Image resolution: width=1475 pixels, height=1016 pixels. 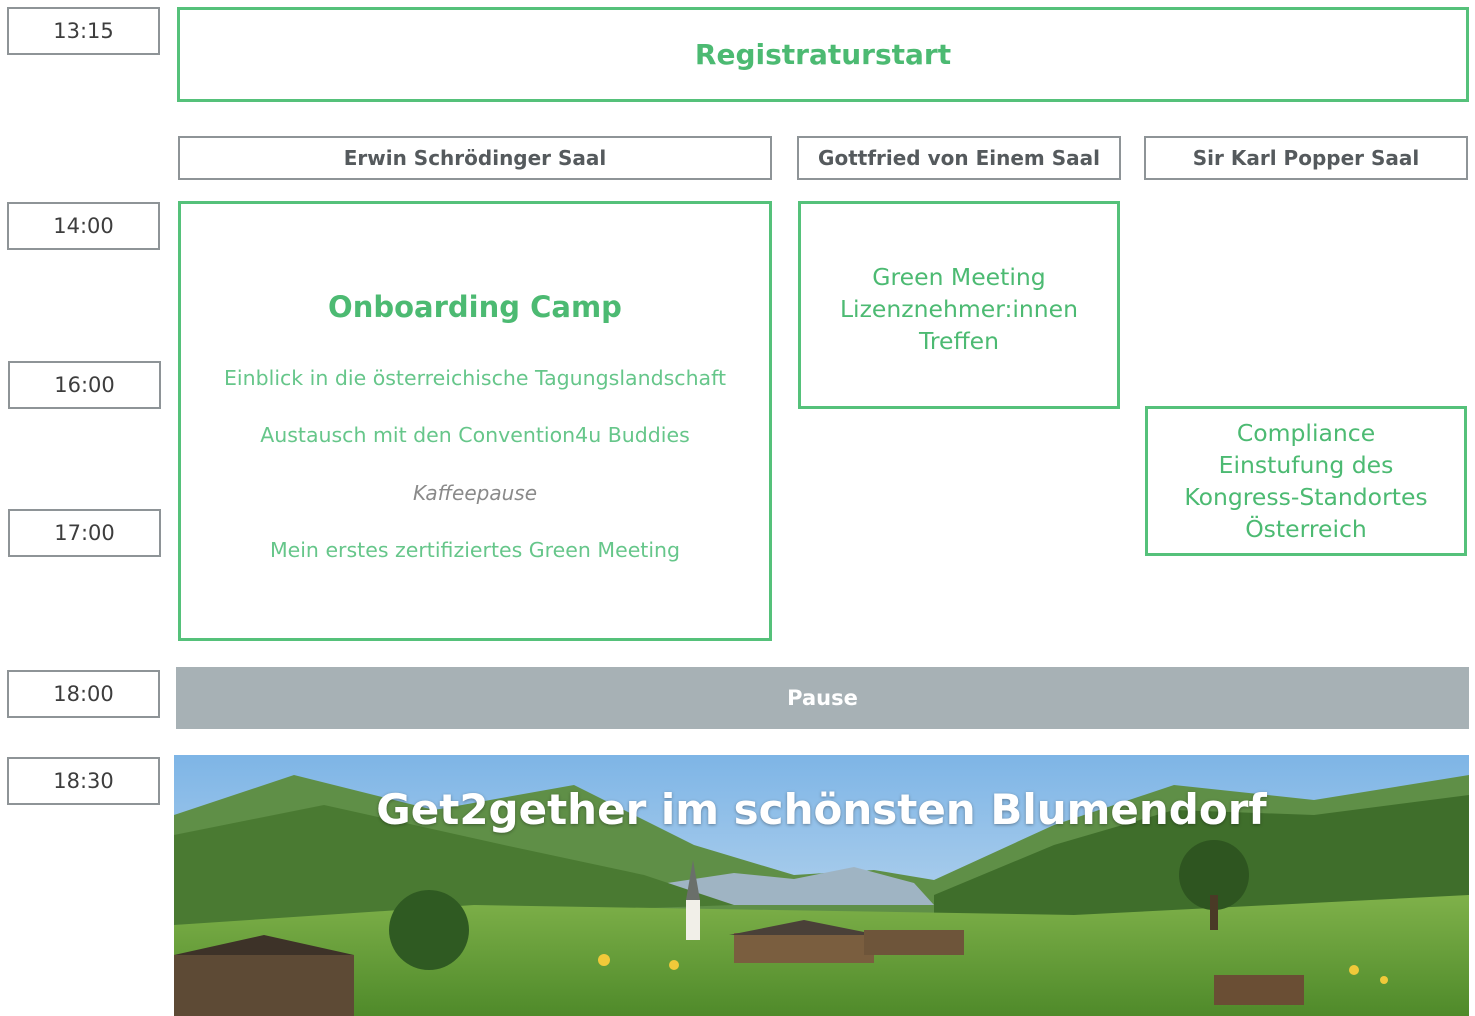 What do you see at coordinates (475, 307) in the screenshot?
I see `onboarding-camp-title: Onboarding Camp` at bounding box center [475, 307].